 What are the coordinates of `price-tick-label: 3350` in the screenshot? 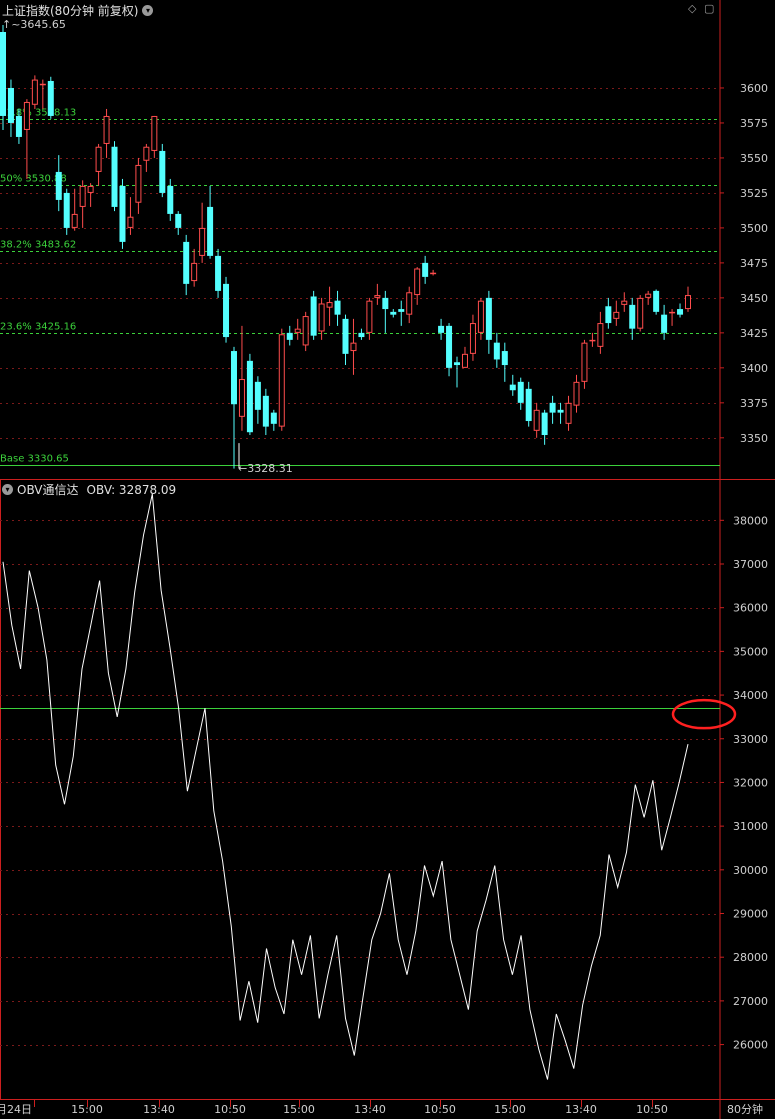 It's located at (754, 438).